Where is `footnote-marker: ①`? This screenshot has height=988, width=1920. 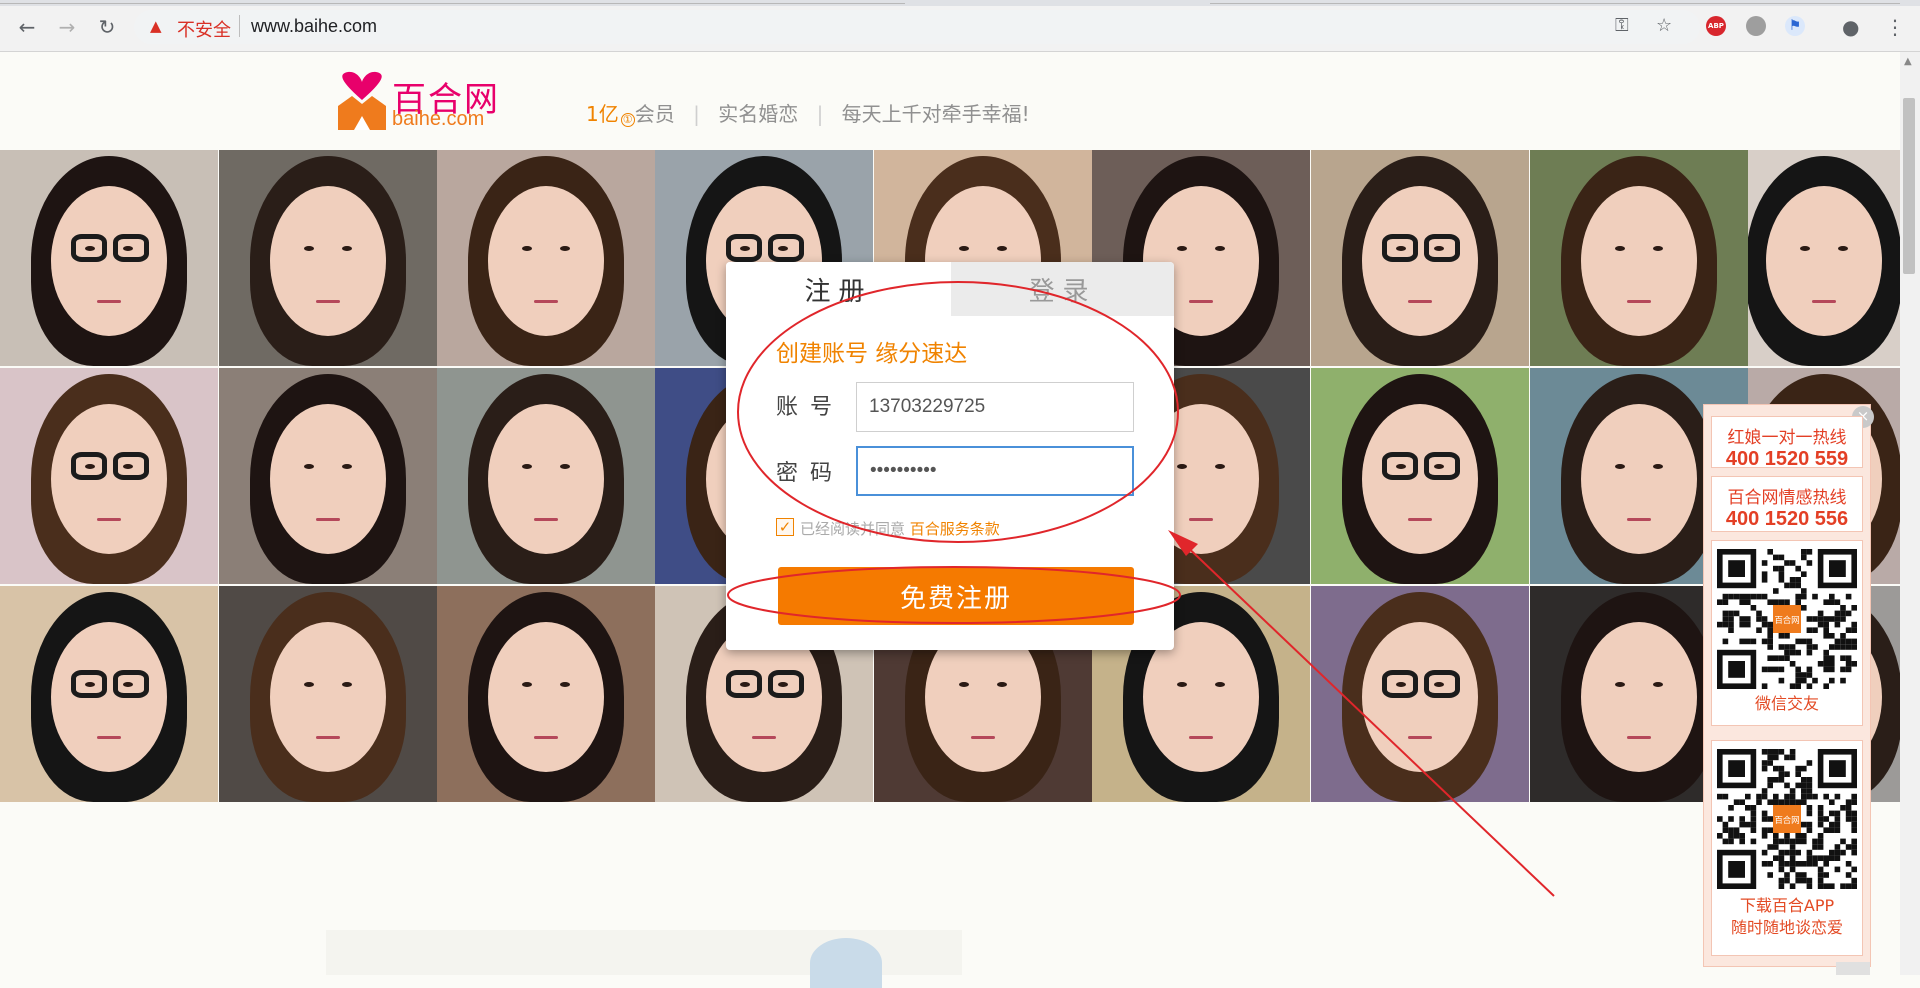
footnote-marker: ① is located at coordinates (627, 120).